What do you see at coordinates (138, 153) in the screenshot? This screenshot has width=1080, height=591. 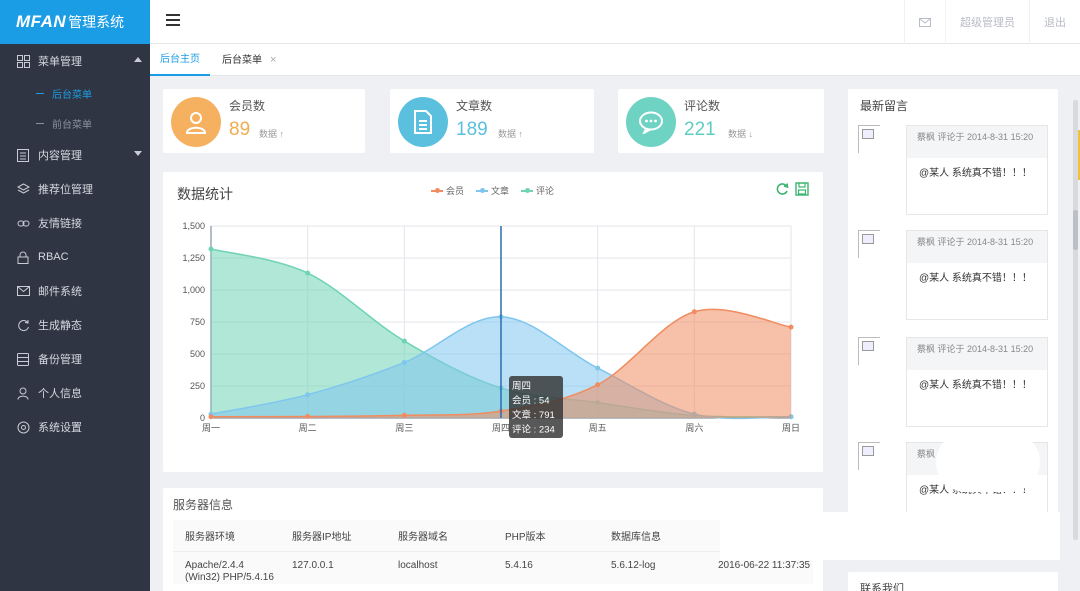 I see `chevron-down-icon` at bounding box center [138, 153].